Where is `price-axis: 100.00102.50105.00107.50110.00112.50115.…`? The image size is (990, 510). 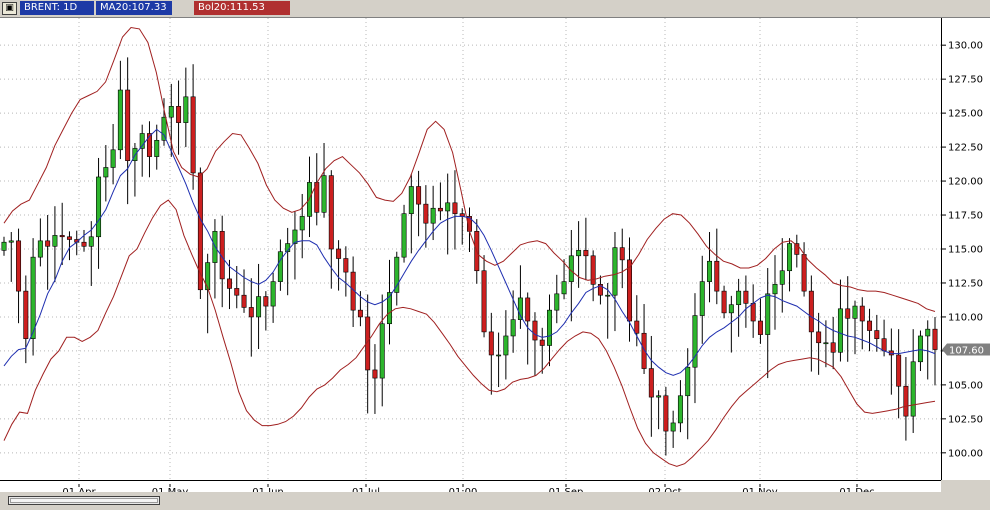 price-axis: 100.00102.50105.00107.50110.00112.50115.… is located at coordinates (965, 249).